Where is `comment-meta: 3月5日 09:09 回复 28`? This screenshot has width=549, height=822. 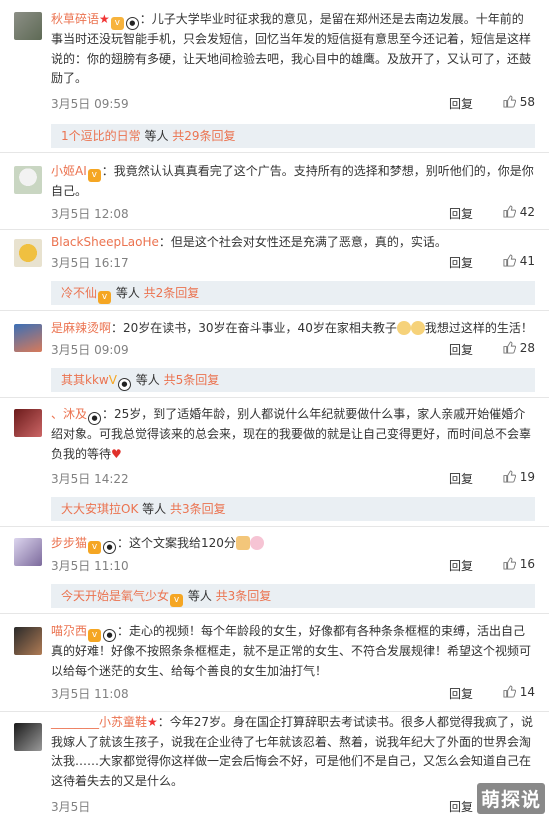
comment-meta: 3月5日 09:09 回复 28 is located at coordinates (293, 350).